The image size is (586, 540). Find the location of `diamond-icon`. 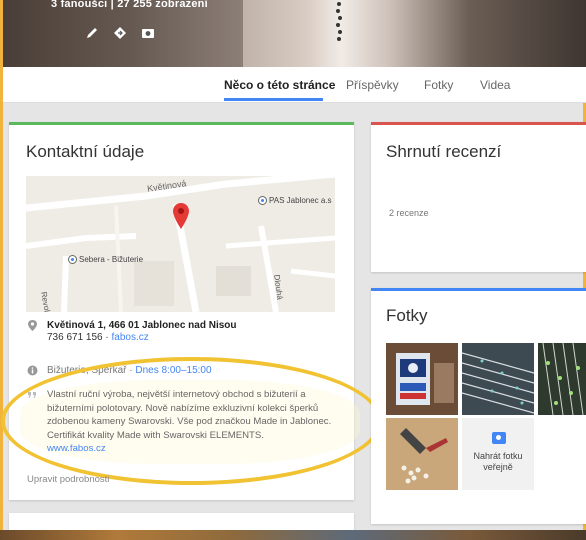

diamond-icon is located at coordinates (120, 33).